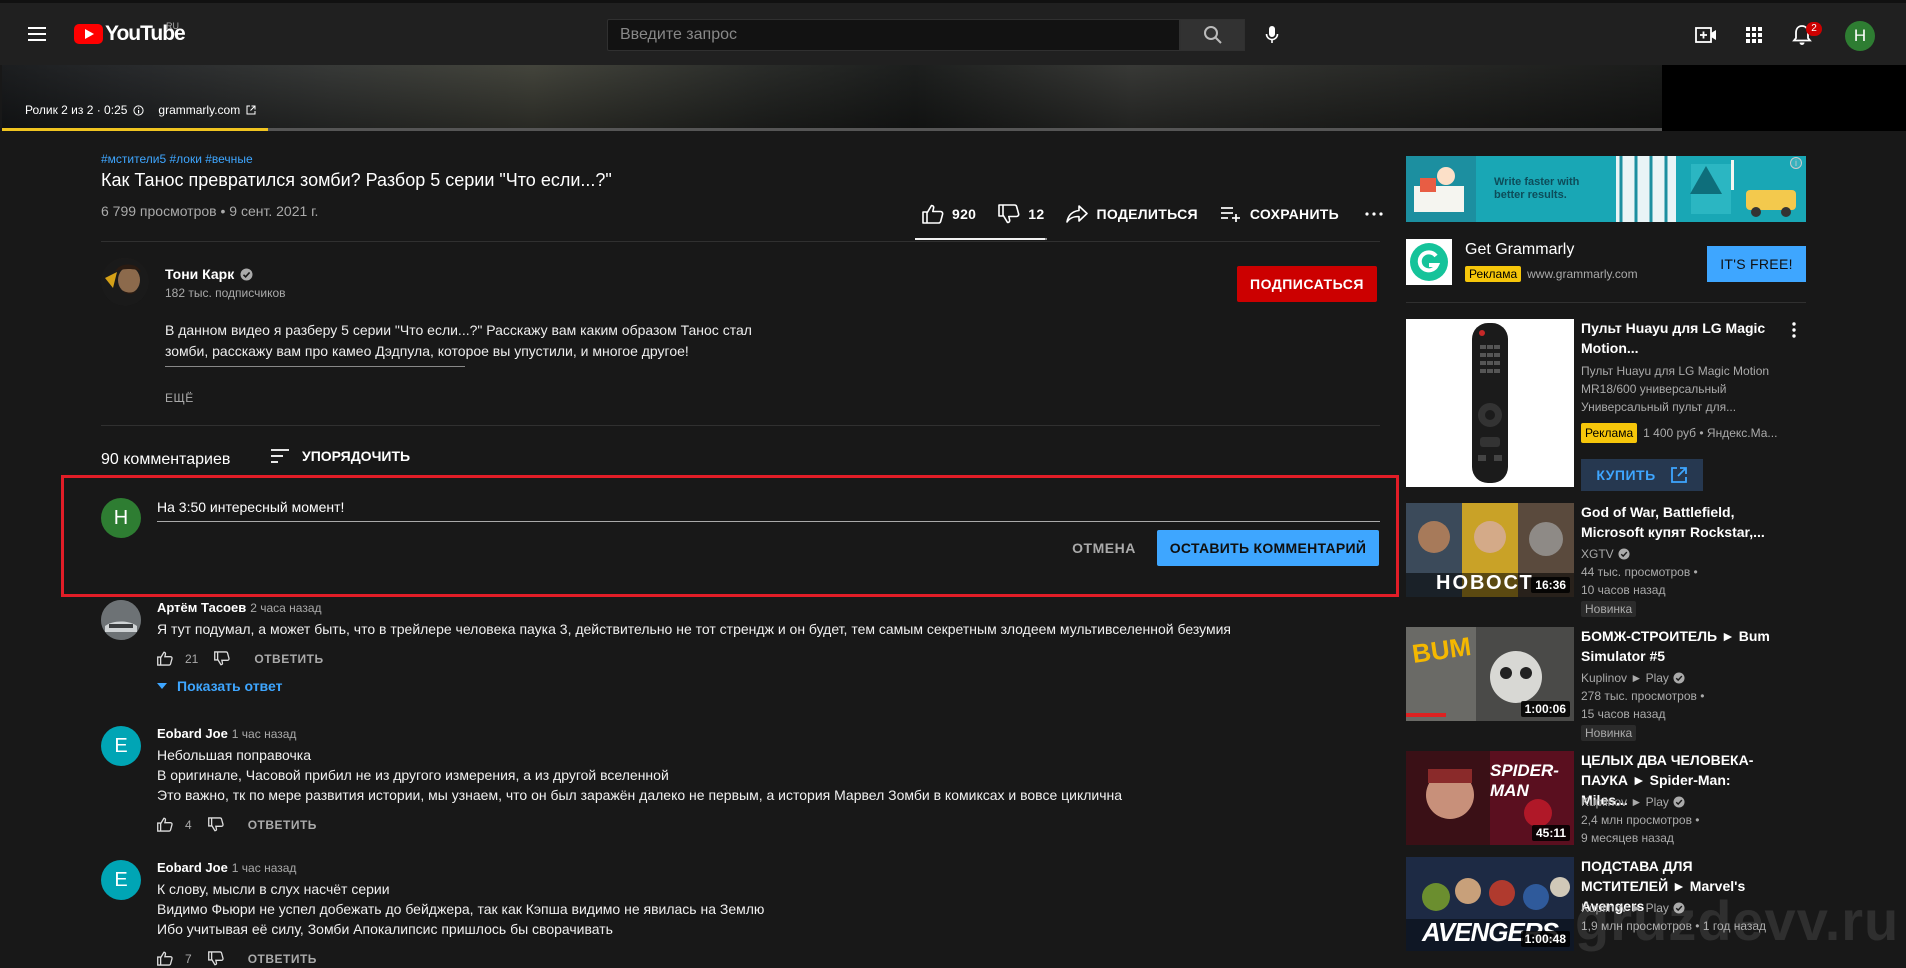 The height and width of the screenshot is (968, 1906). What do you see at coordinates (954, 98) in the screenshot?
I see `video-player: Ролик 2 из 2 · 0:25 grammarly.com` at bounding box center [954, 98].